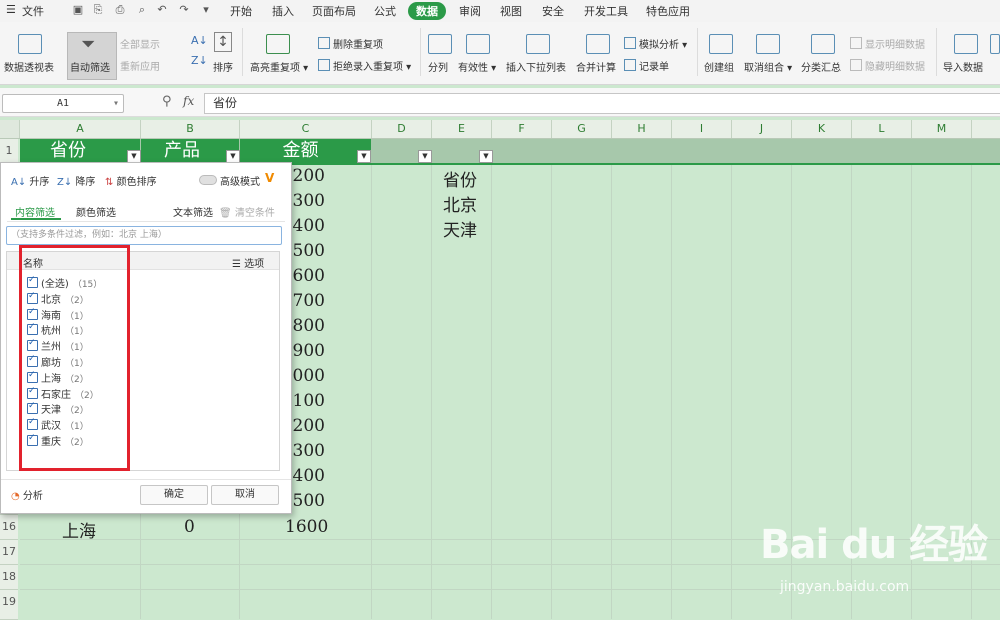 The height and width of the screenshot is (620, 1000). I want to click on col-header-c: C, so click(306, 129).